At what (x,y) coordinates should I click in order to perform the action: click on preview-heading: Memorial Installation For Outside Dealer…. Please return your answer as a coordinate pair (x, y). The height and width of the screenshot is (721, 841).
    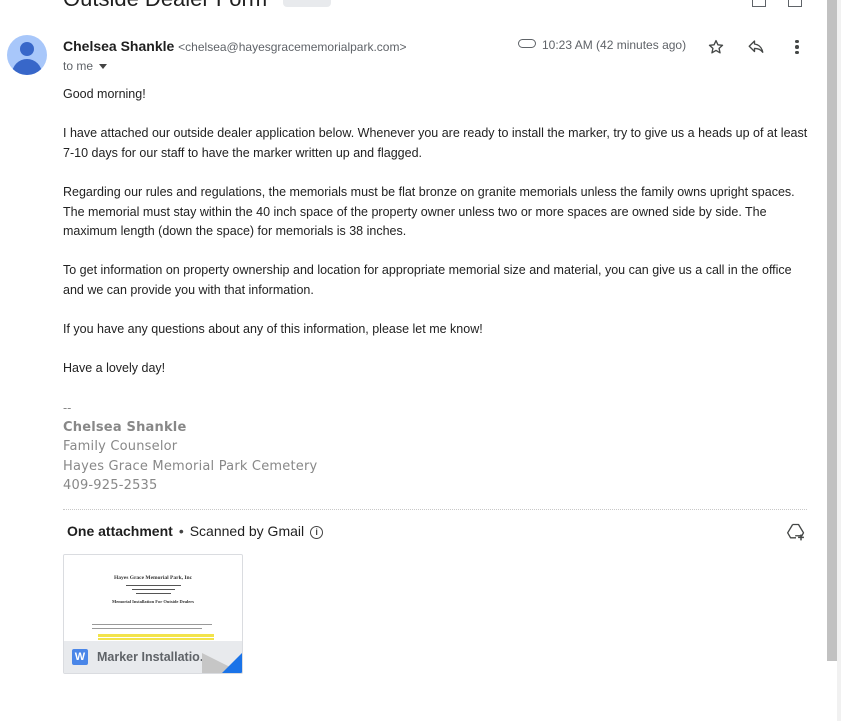
    Looking at the image, I should click on (153, 601).